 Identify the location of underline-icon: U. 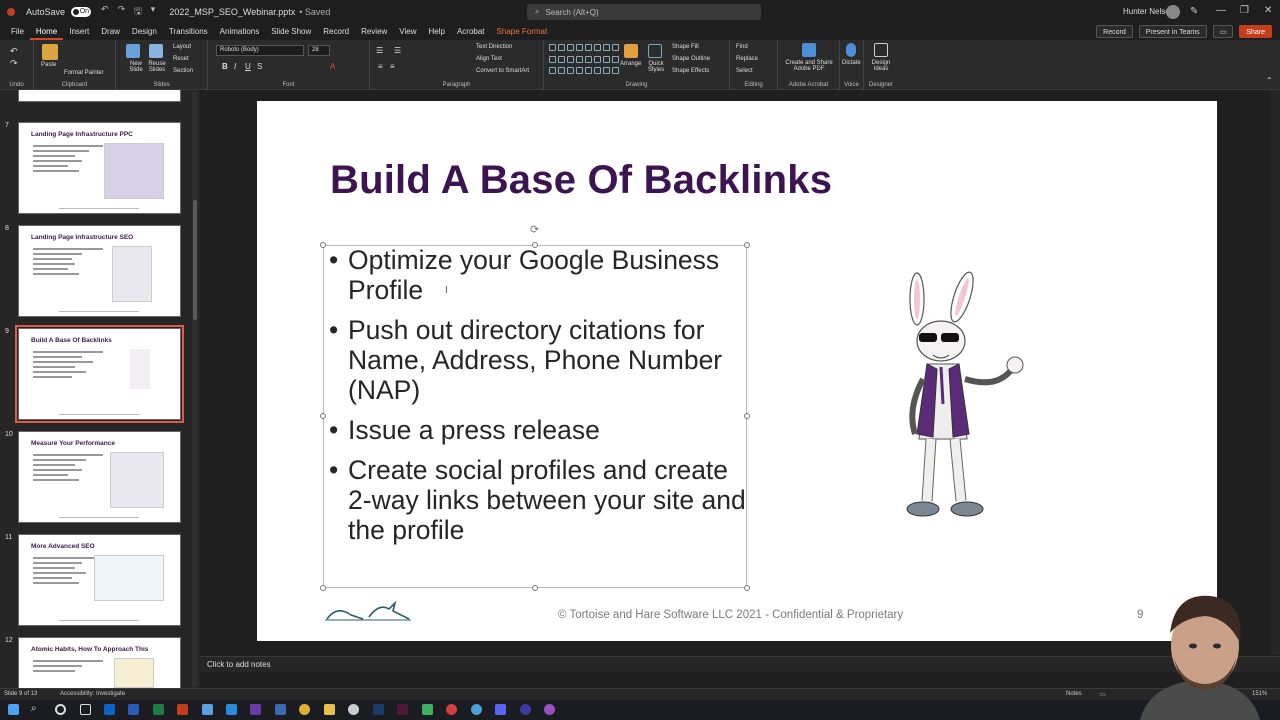
(248, 66).